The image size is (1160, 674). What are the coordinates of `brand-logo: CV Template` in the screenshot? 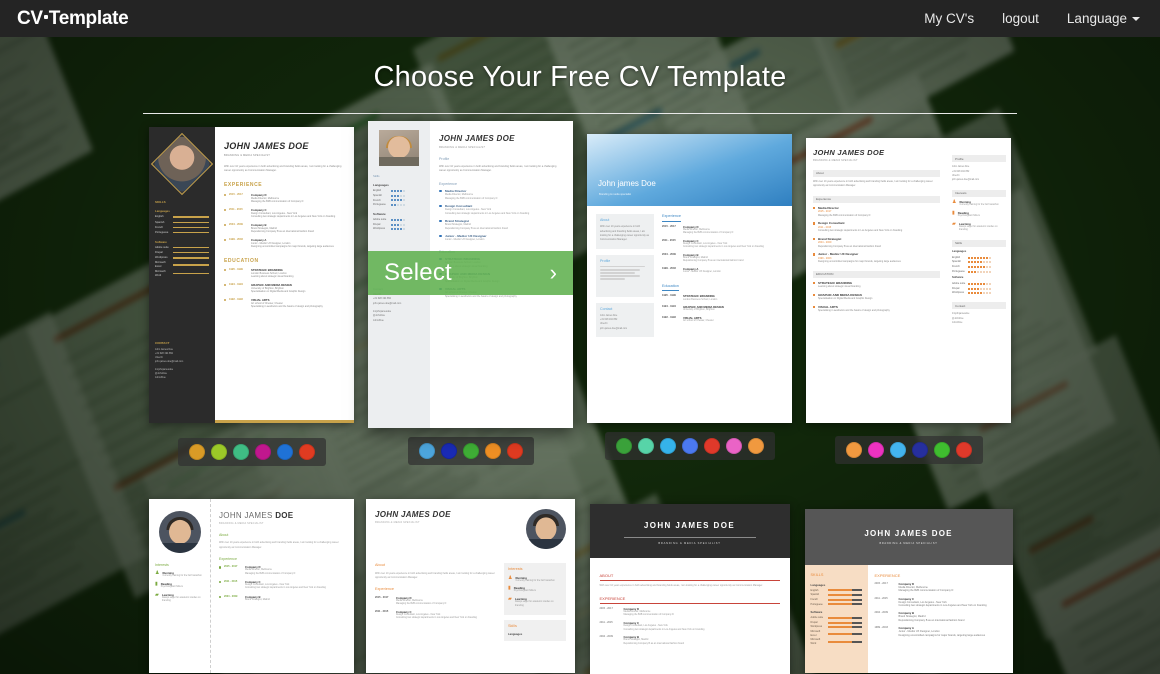 It's located at (73, 18).